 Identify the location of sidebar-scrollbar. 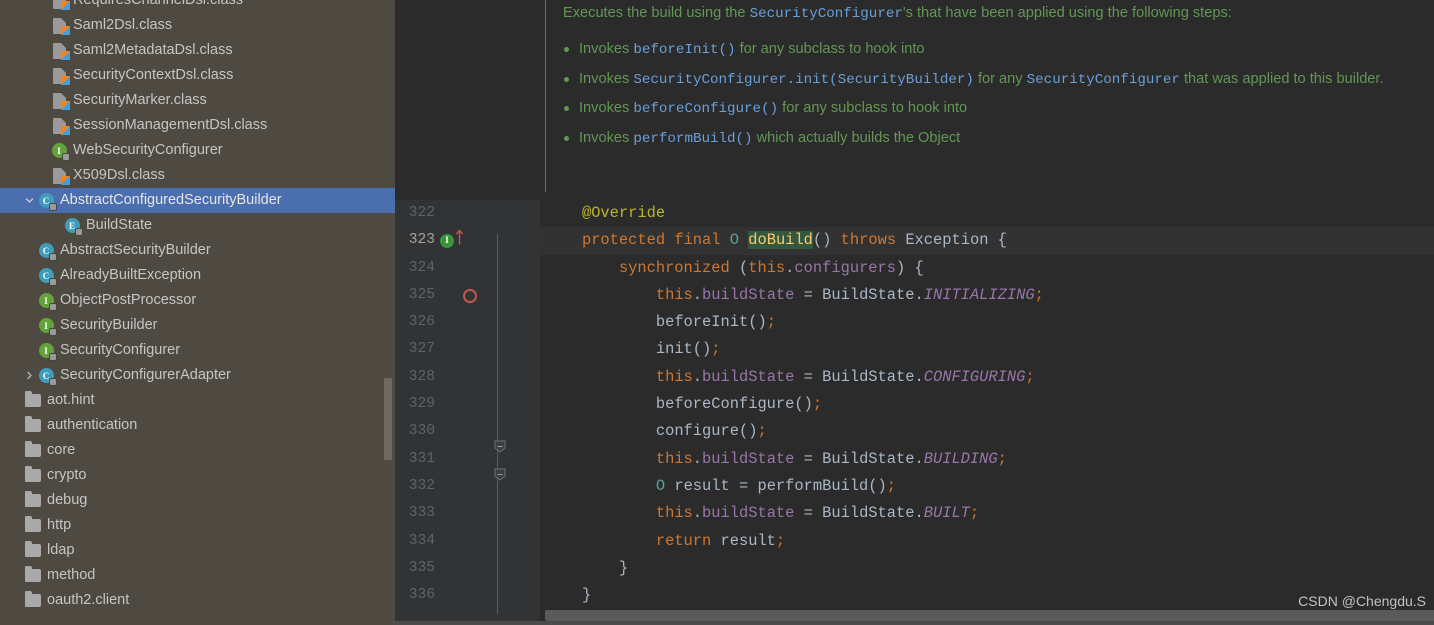
(388, 419).